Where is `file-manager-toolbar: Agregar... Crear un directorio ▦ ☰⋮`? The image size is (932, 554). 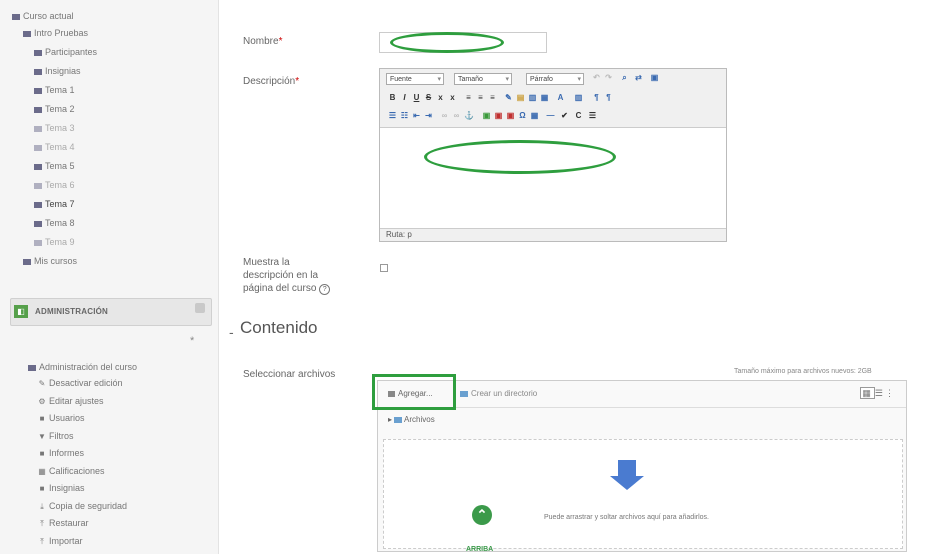 file-manager-toolbar: Agregar... Crear un directorio ▦ ☰⋮ is located at coordinates (642, 394).